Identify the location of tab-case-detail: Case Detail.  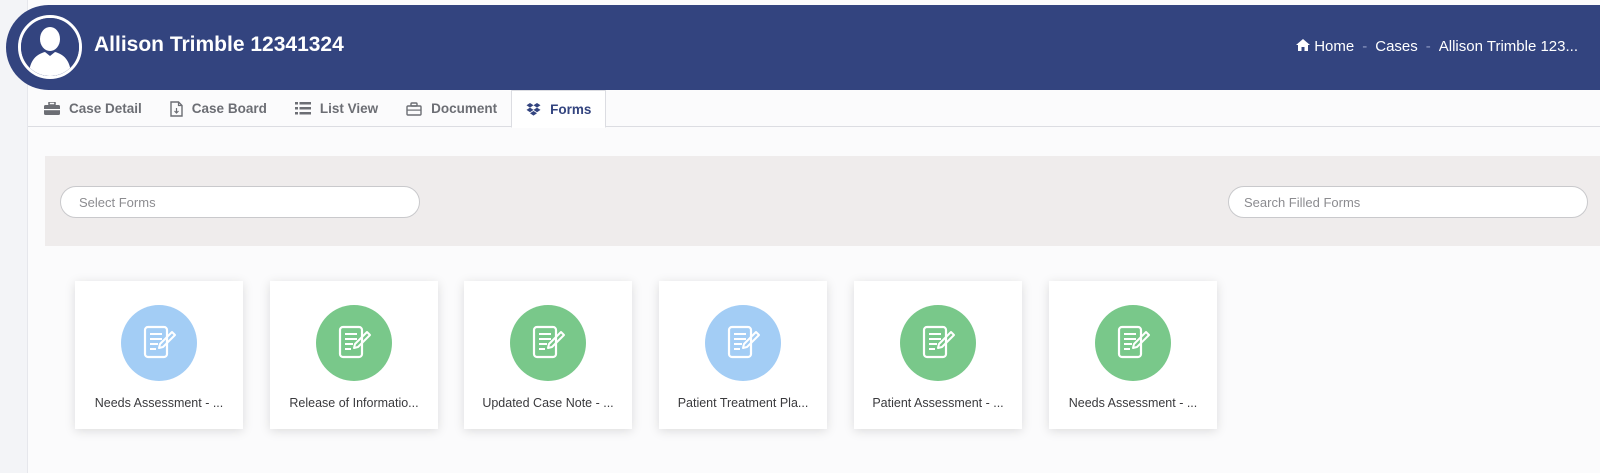
(92, 108).